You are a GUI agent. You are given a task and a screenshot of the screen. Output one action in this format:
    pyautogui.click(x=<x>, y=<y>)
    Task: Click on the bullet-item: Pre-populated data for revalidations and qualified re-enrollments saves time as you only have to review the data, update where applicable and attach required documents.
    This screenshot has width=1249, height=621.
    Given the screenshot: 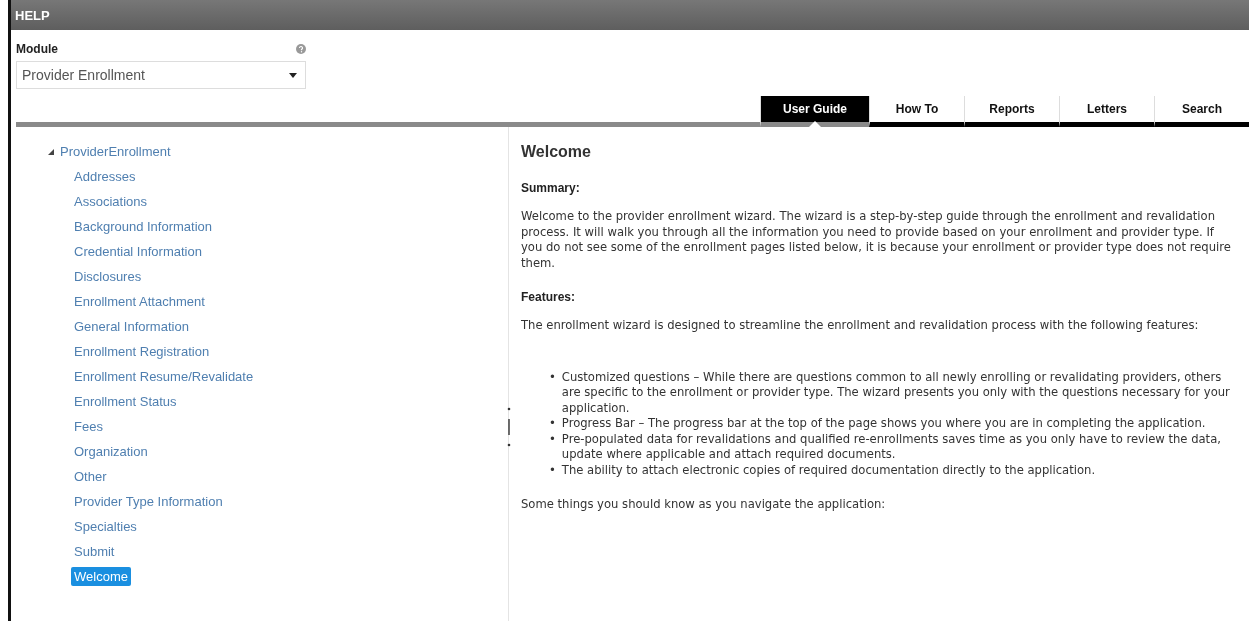 What is the action you would take?
    pyautogui.click(x=891, y=447)
    